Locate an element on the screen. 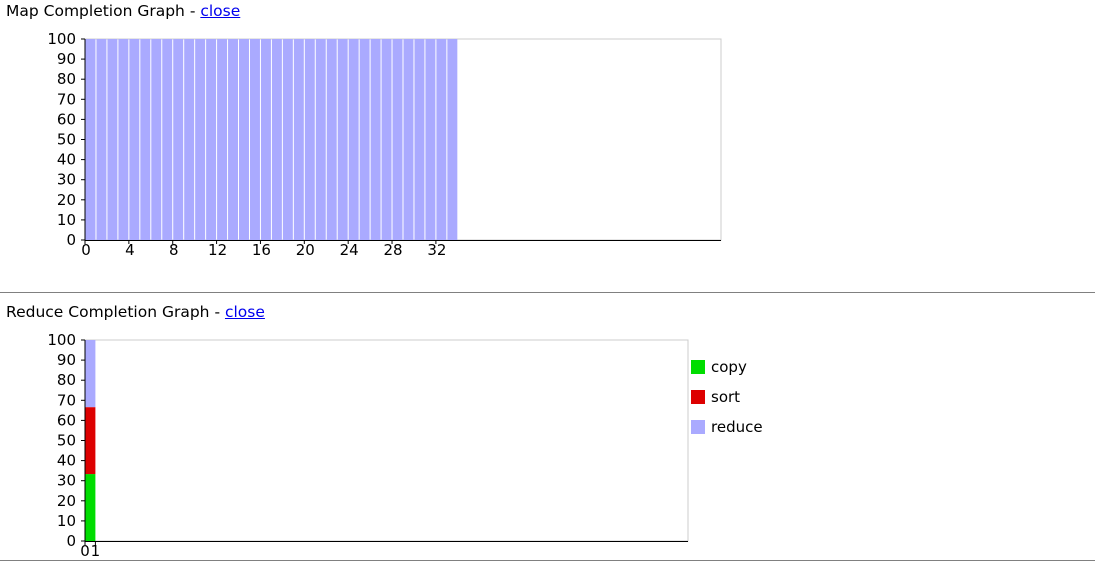 The width and height of the screenshot is (1095, 562). reduce-y-tick-label: 0 is located at coordinates (71, 541).